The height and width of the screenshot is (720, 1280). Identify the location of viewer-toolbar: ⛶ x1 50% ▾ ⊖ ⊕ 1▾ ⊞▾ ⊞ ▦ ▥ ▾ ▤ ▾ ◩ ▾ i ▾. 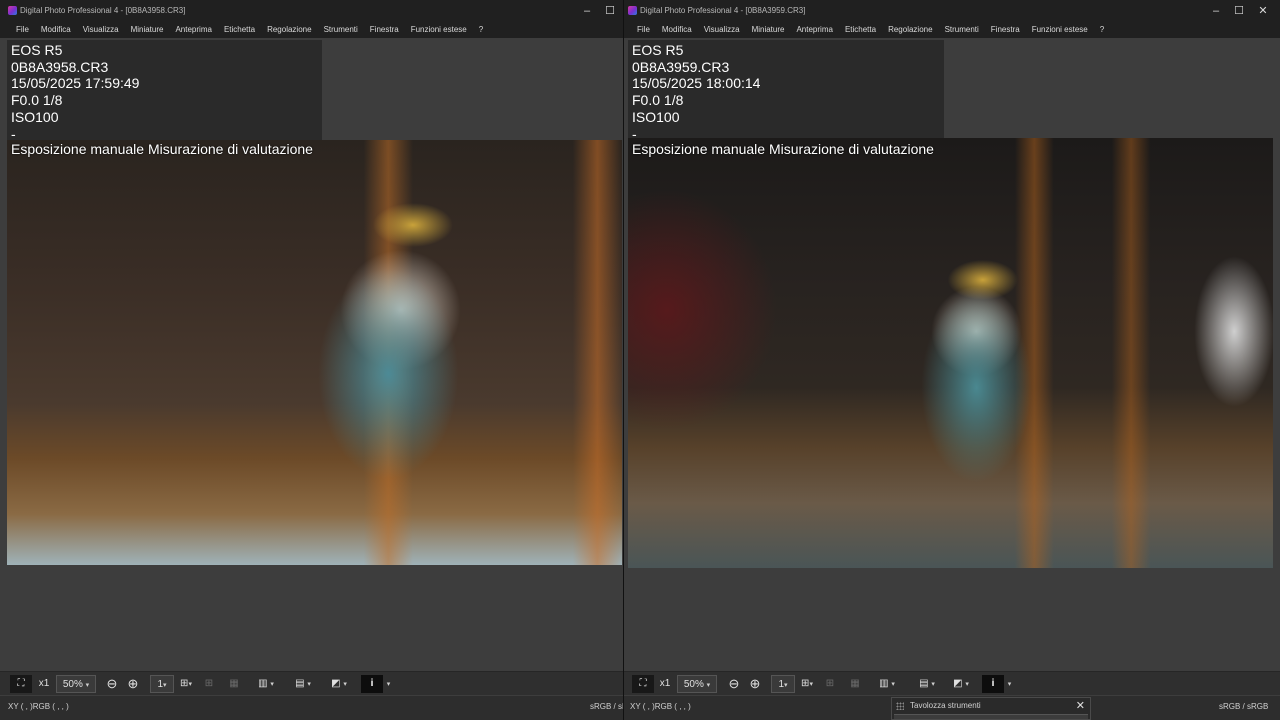
(311, 683).